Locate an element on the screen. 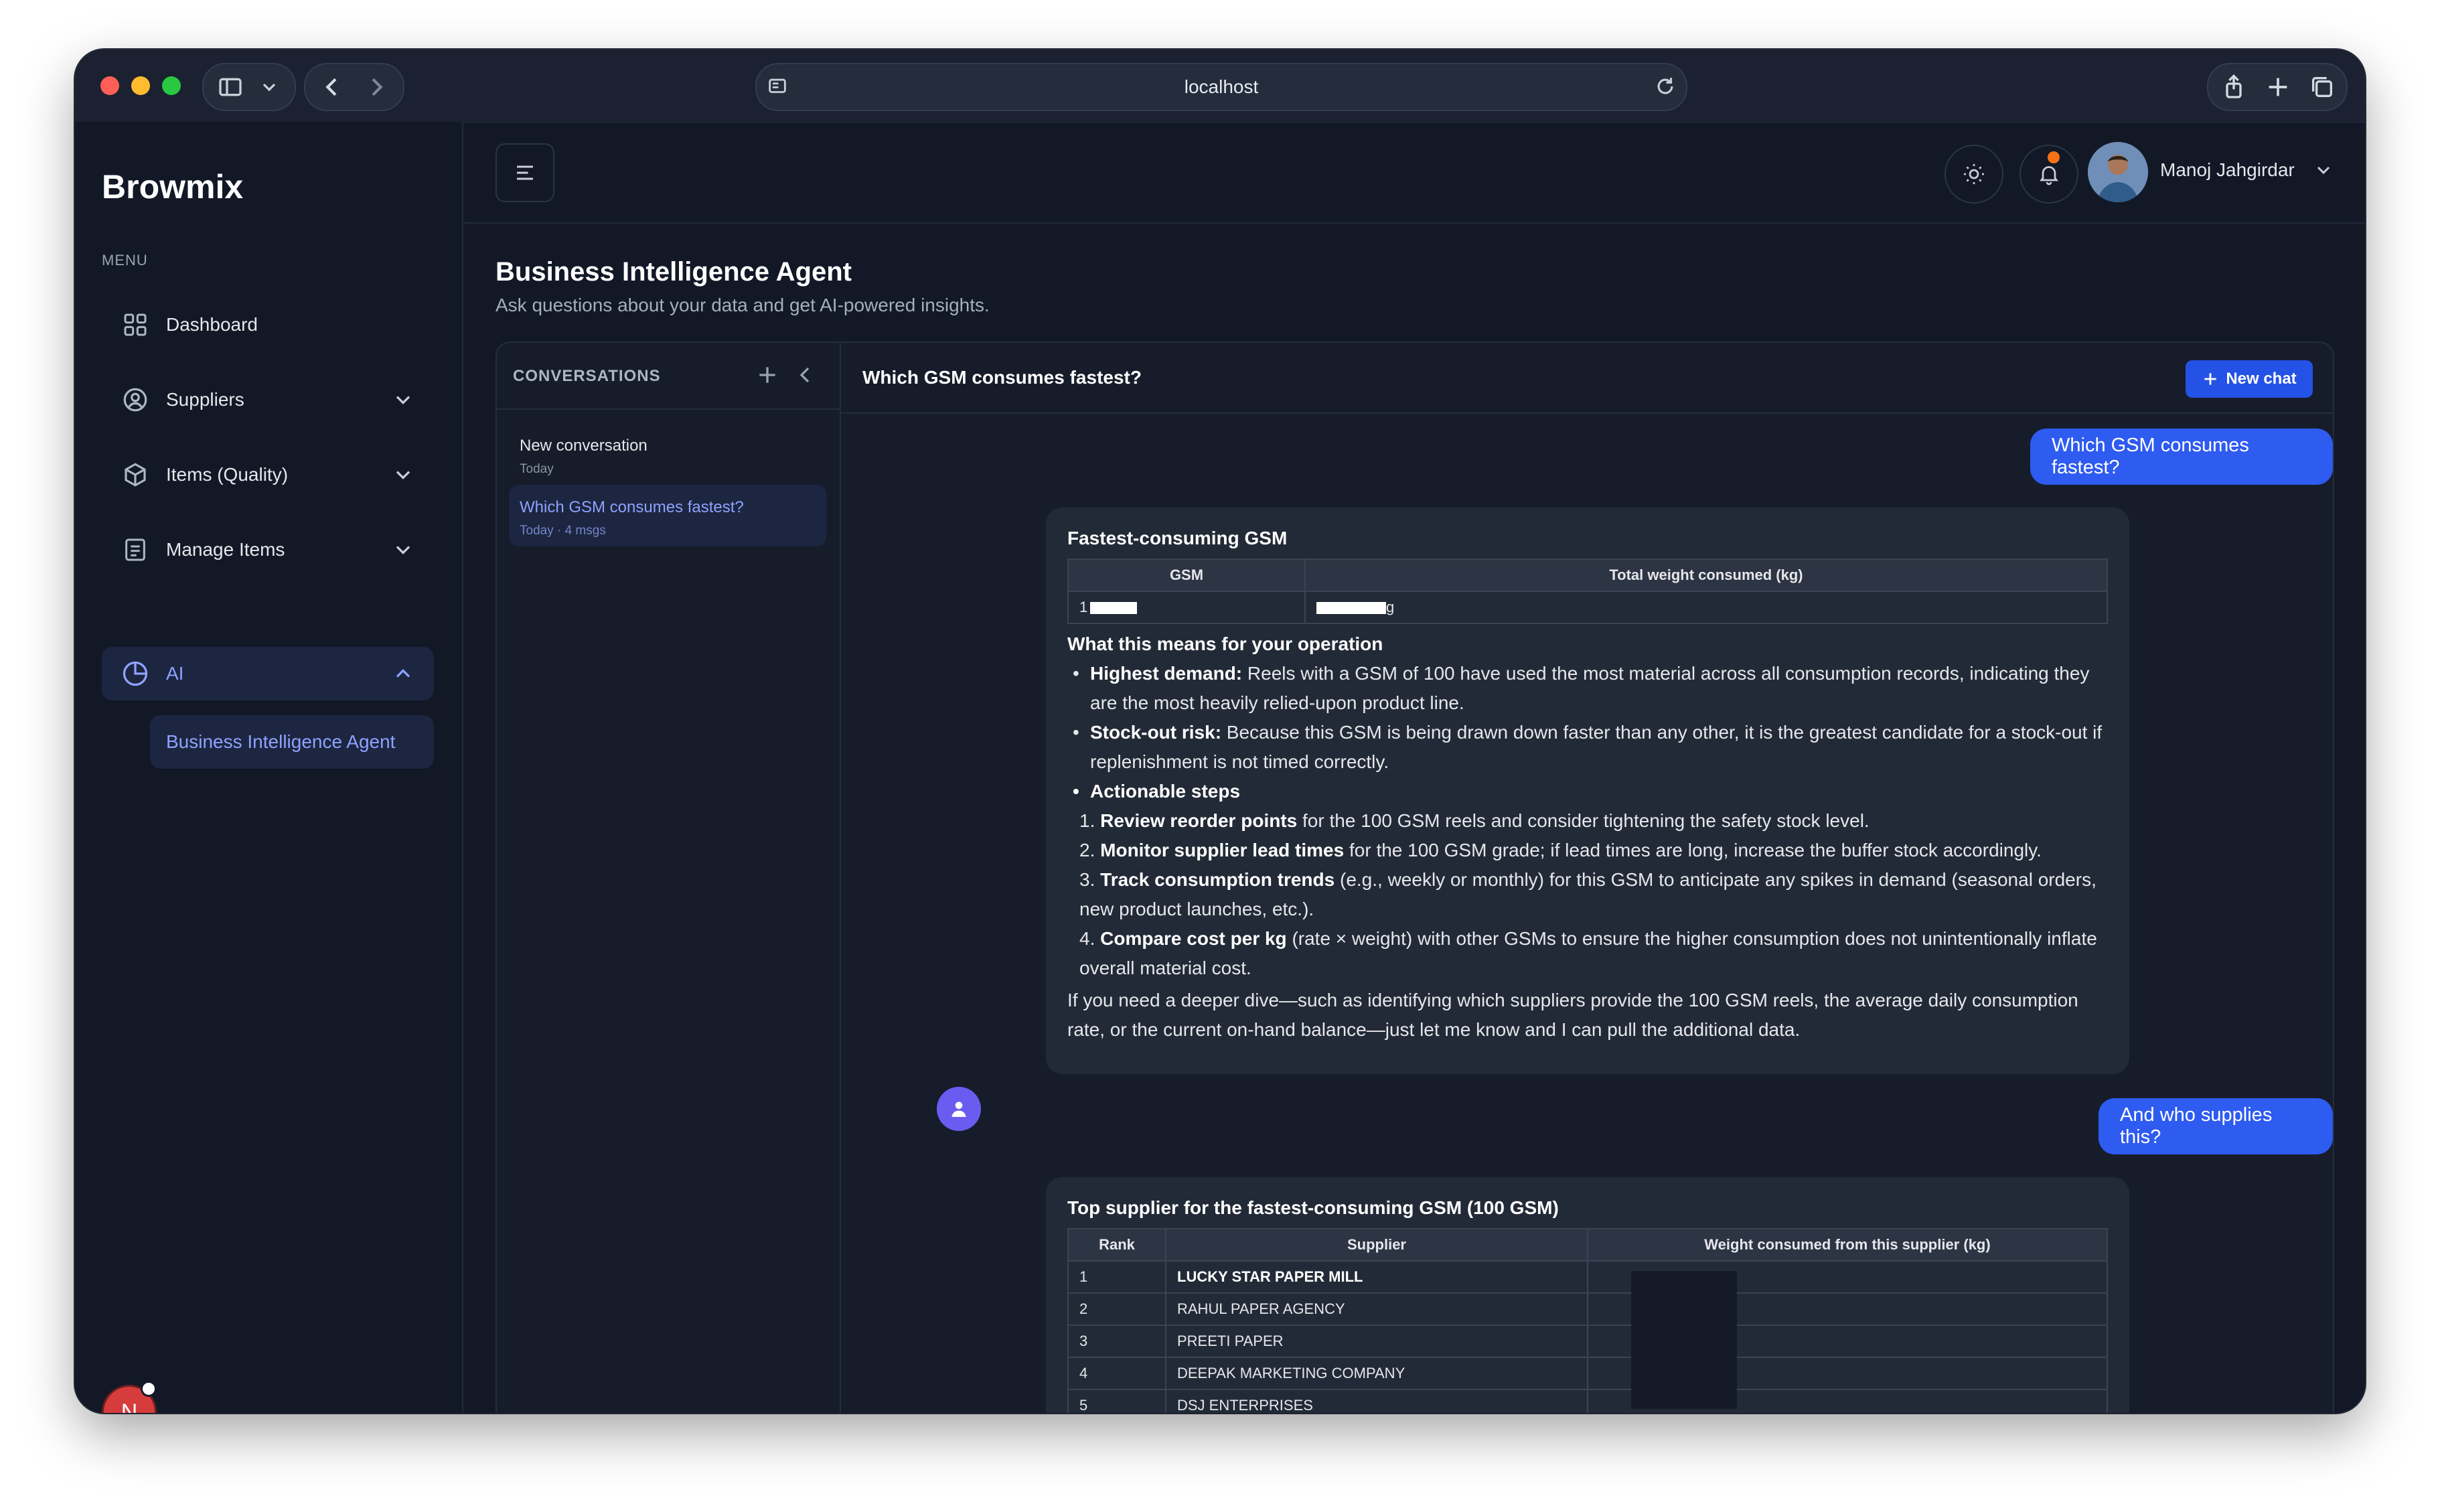 Image resolution: width=2440 pixels, height=1512 pixels. list-icon is located at coordinates (135, 550).